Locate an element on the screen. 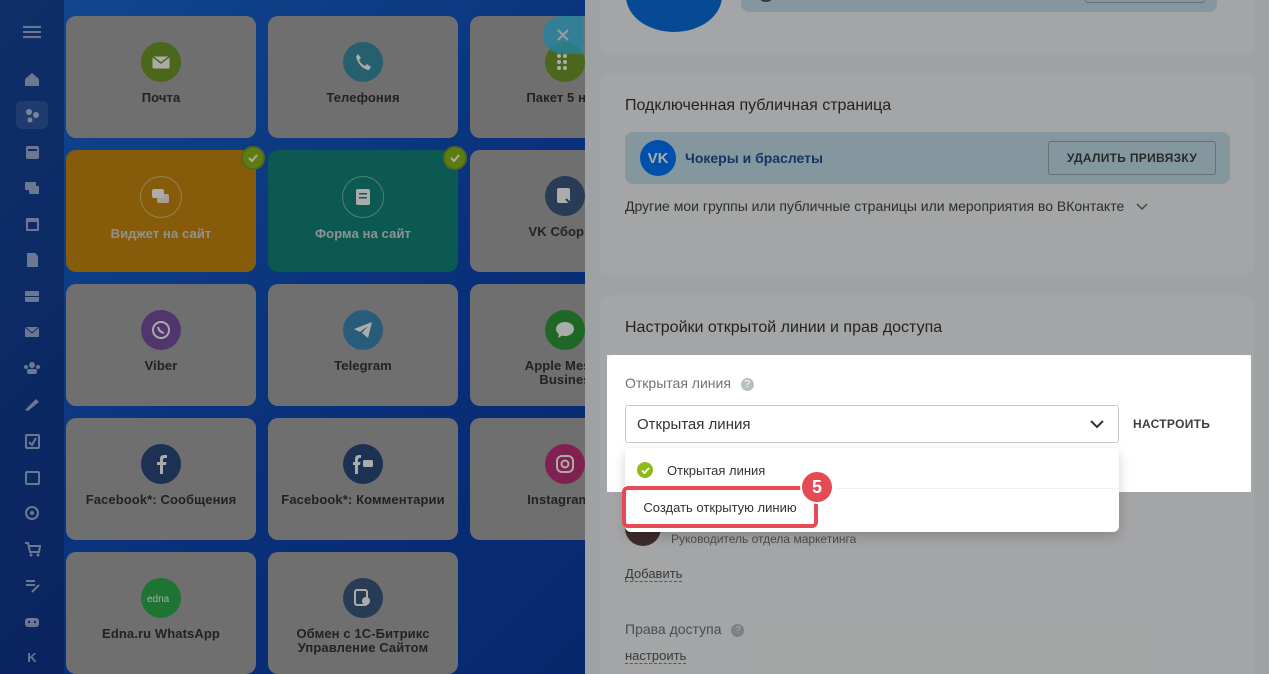 The height and width of the screenshot is (674, 1269). apple-messages-icon is located at coordinates (565, 330).